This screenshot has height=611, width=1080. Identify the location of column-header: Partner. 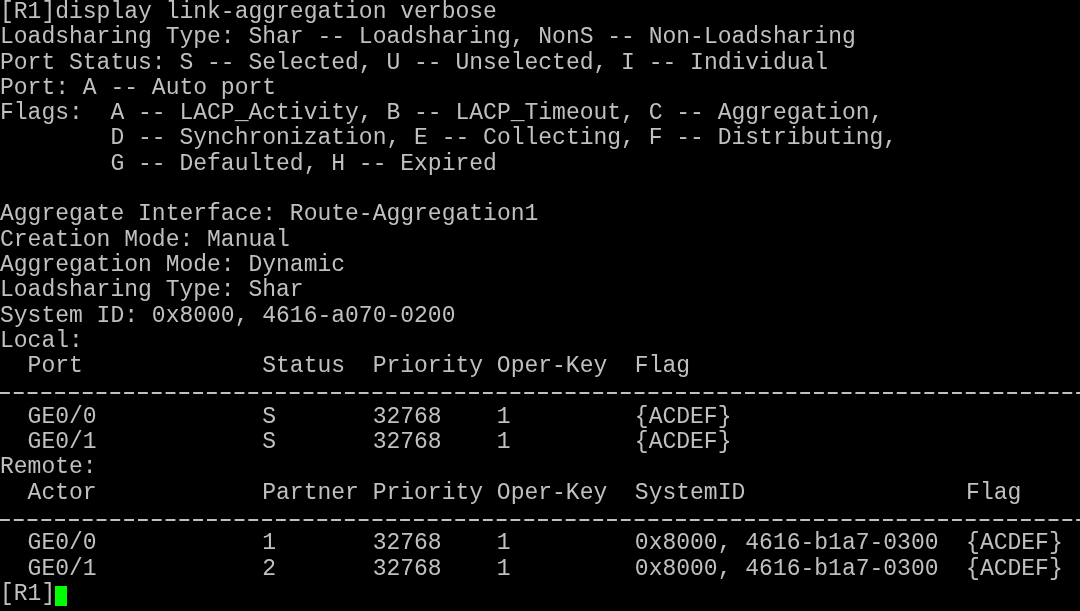
(311, 493).